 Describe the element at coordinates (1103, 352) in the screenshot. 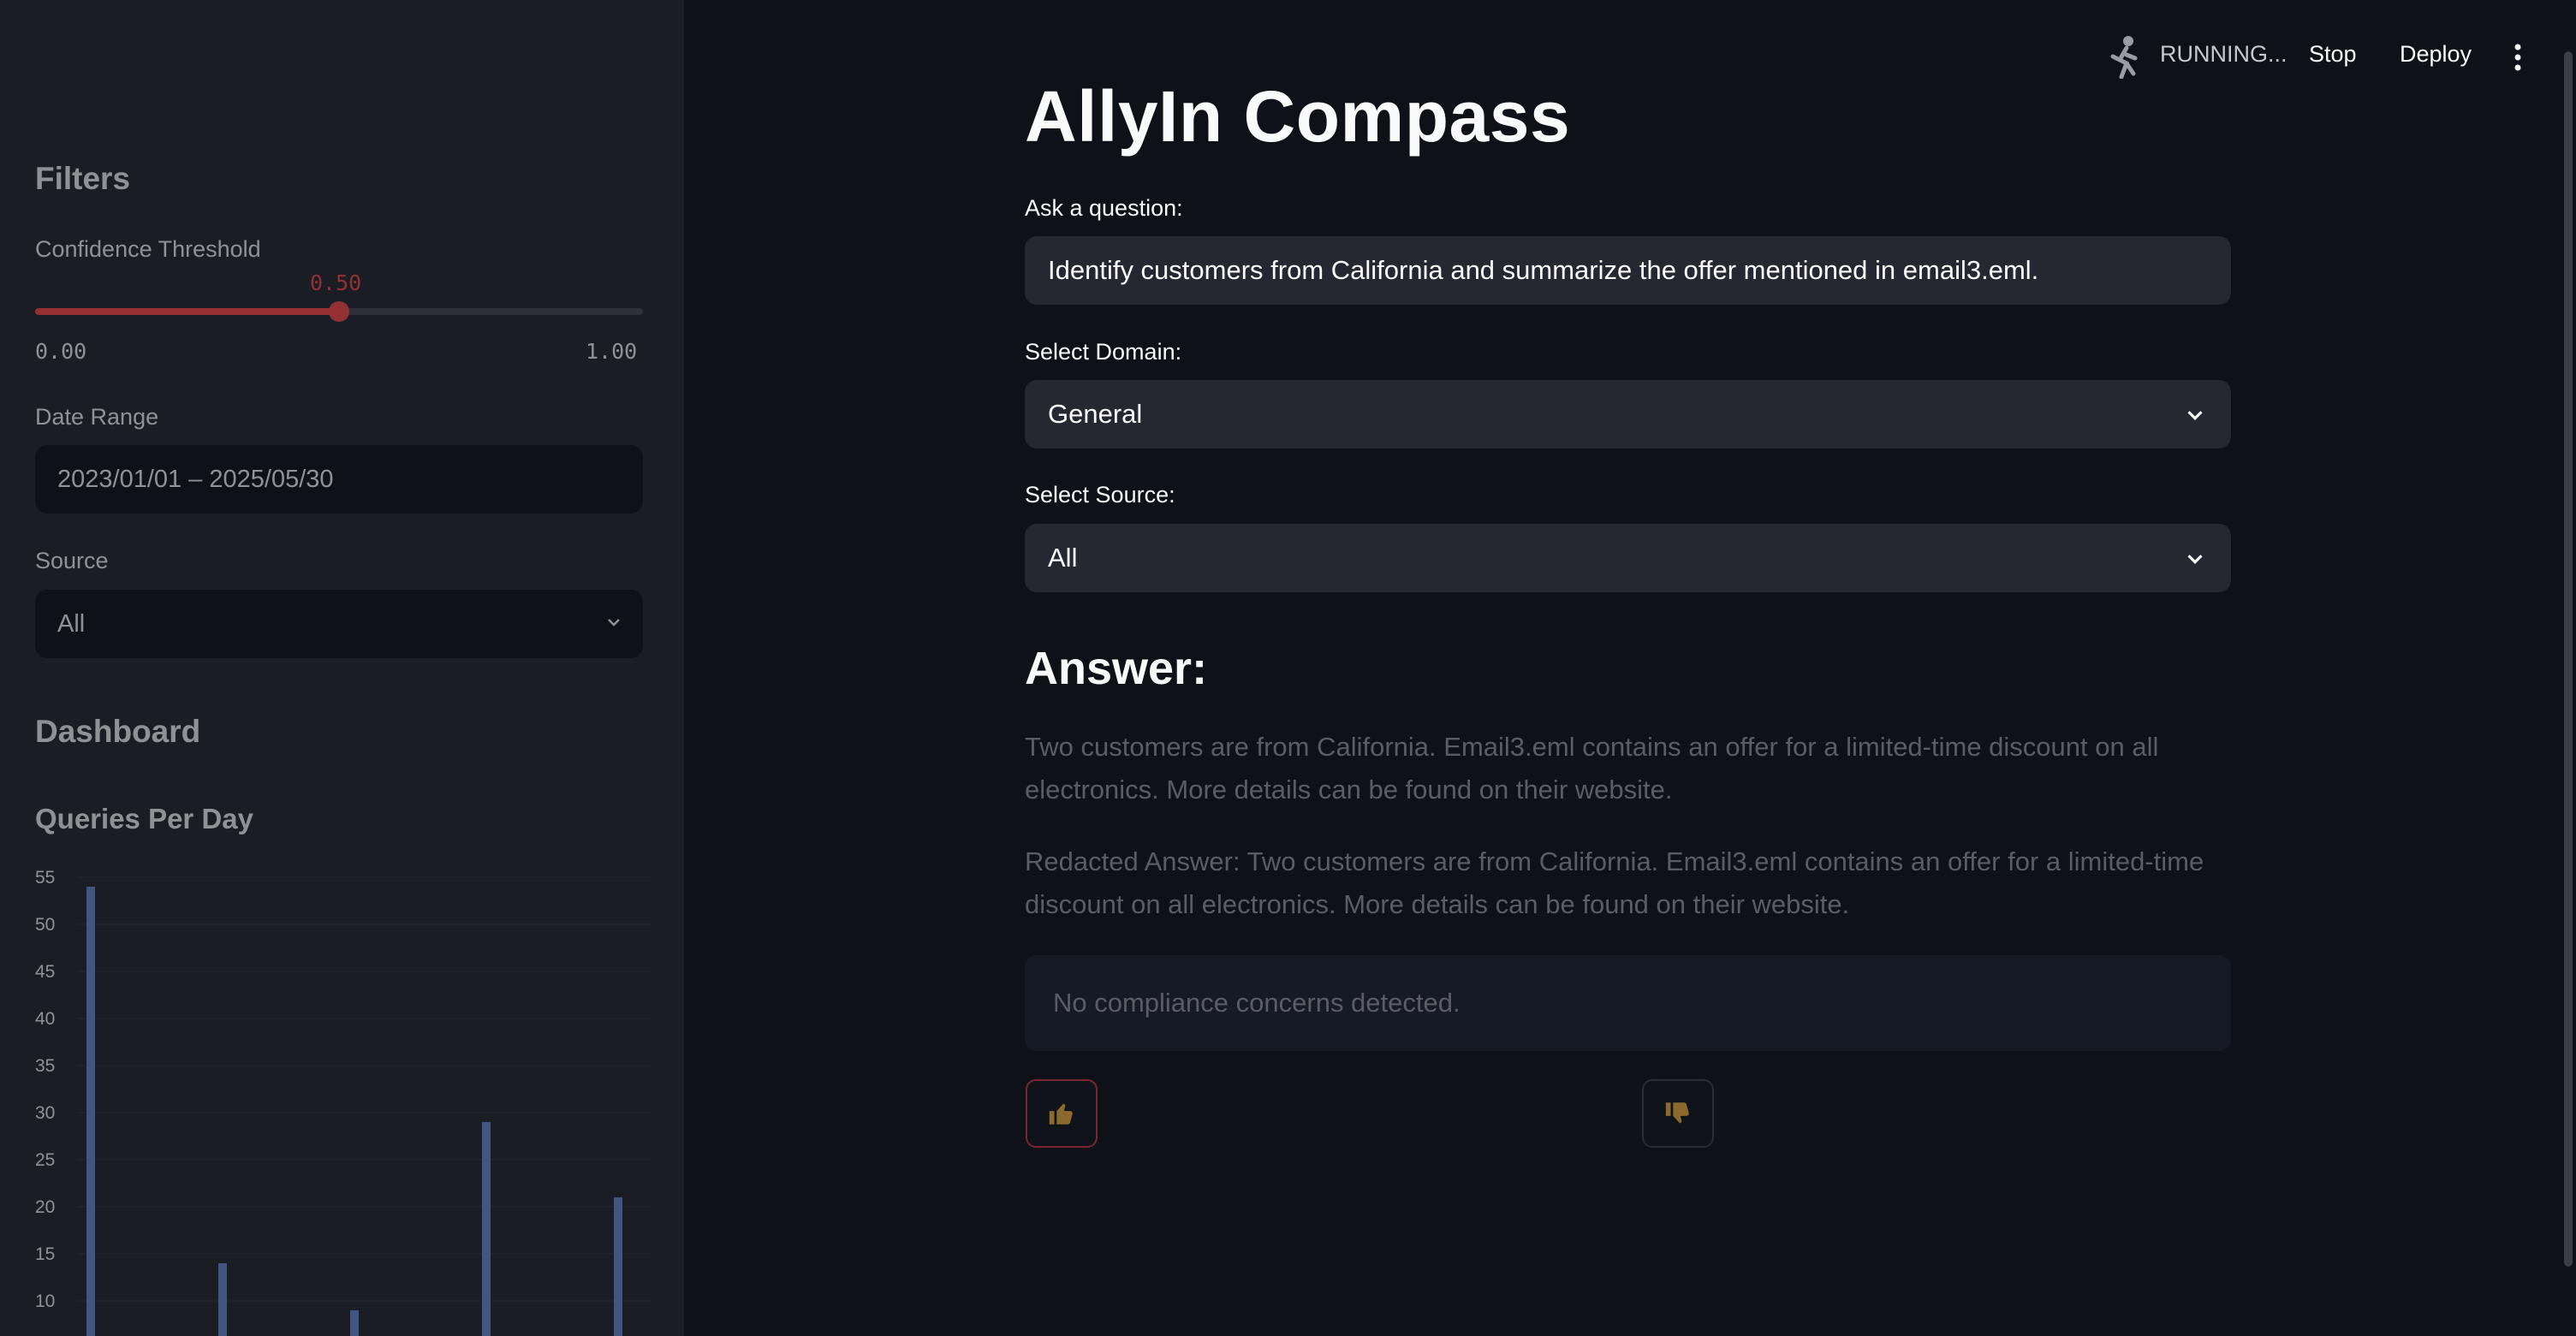

I see `domain-label: Select Domain:` at that location.